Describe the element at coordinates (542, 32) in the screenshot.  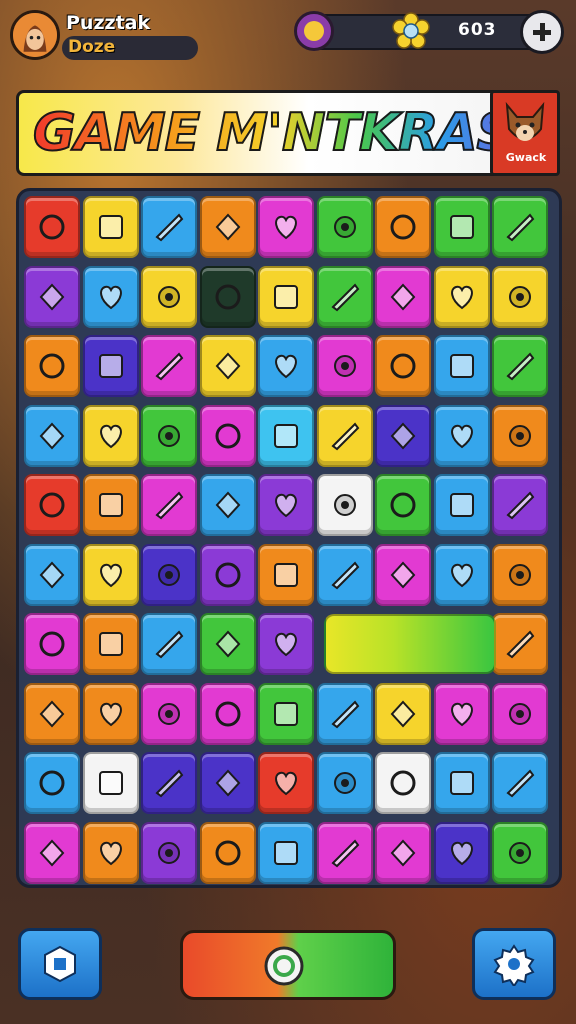
I see `add-coins-button` at that location.